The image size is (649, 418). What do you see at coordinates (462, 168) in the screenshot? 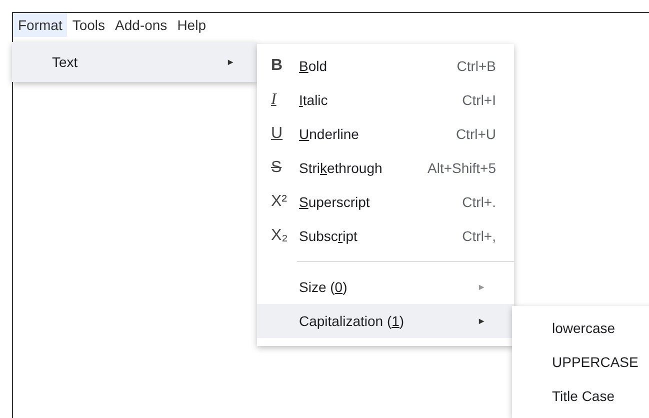
I see `shortcut-text: Alt+Shift+5` at bounding box center [462, 168].